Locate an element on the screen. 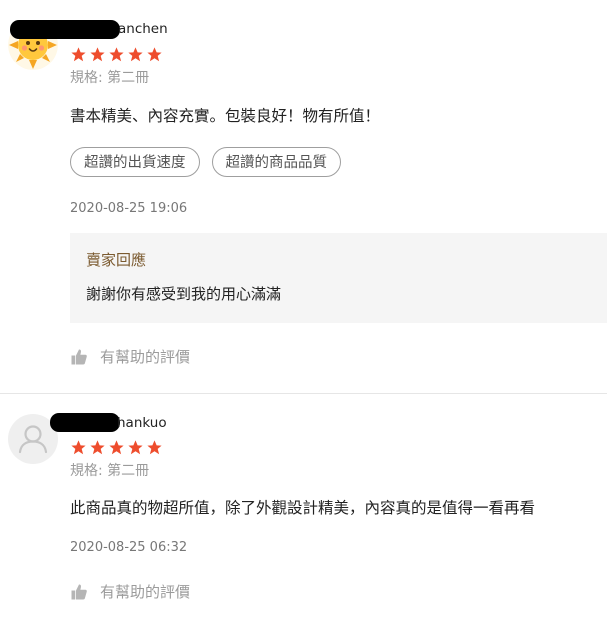  username: hankuo is located at coordinates (142, 423).